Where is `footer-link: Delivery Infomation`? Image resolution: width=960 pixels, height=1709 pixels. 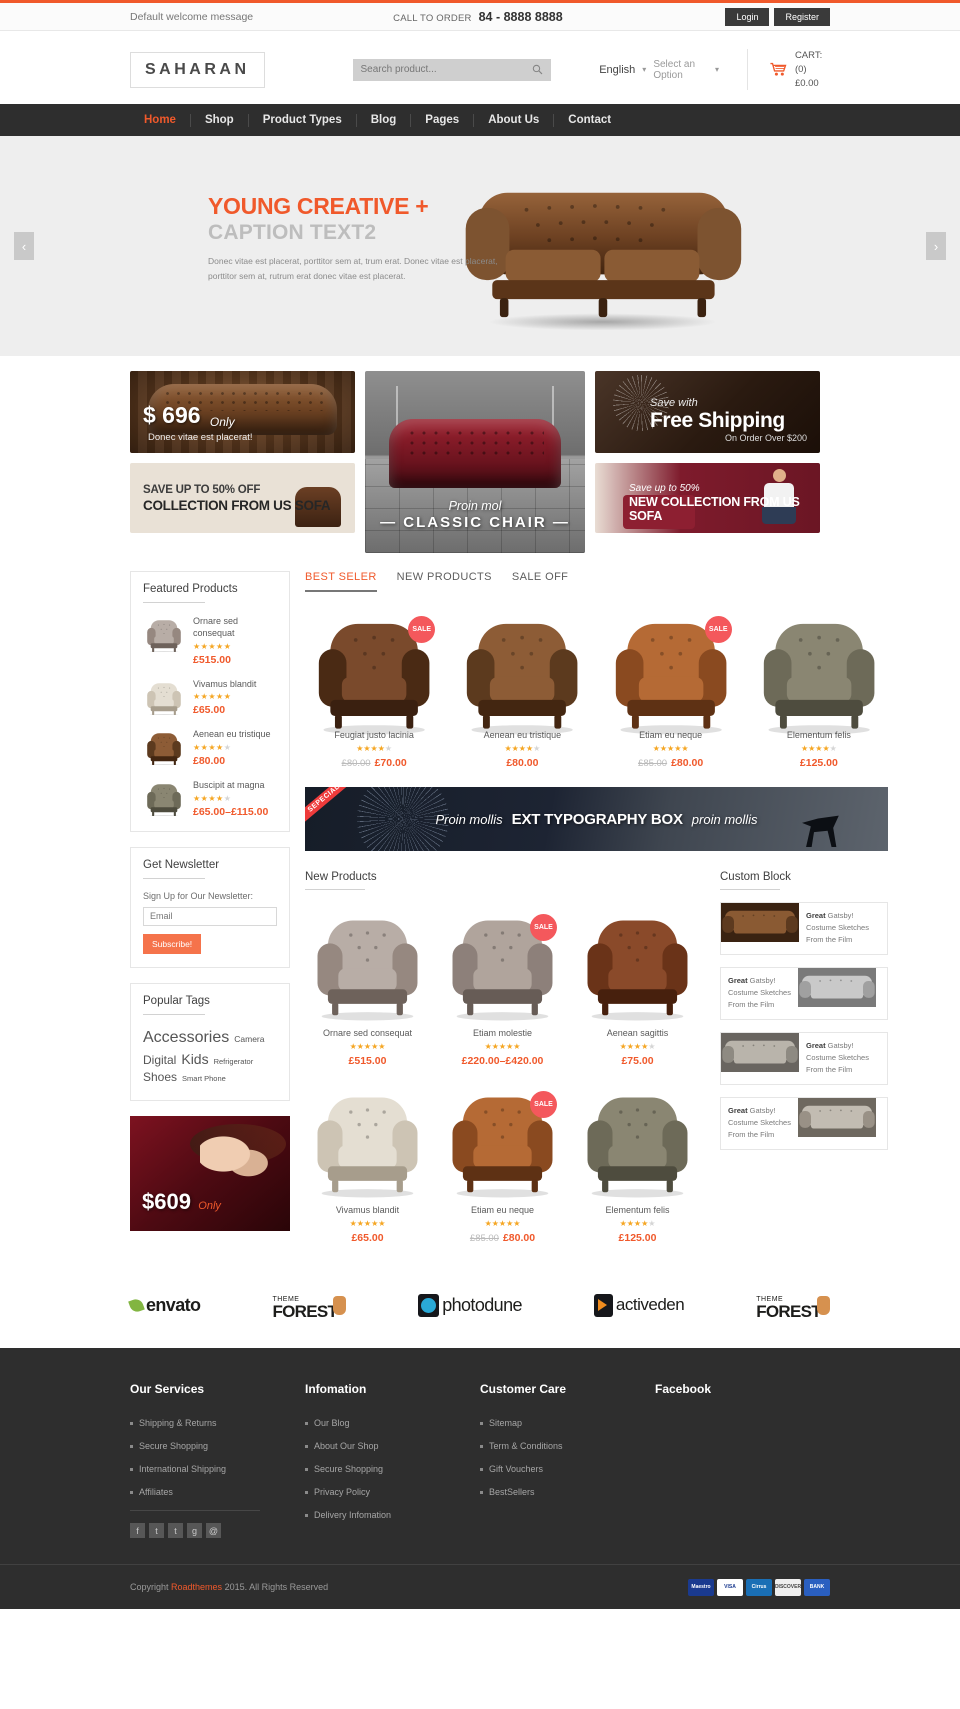 footer-link: Delivery Infomation is located at coordinates (392, 1515).